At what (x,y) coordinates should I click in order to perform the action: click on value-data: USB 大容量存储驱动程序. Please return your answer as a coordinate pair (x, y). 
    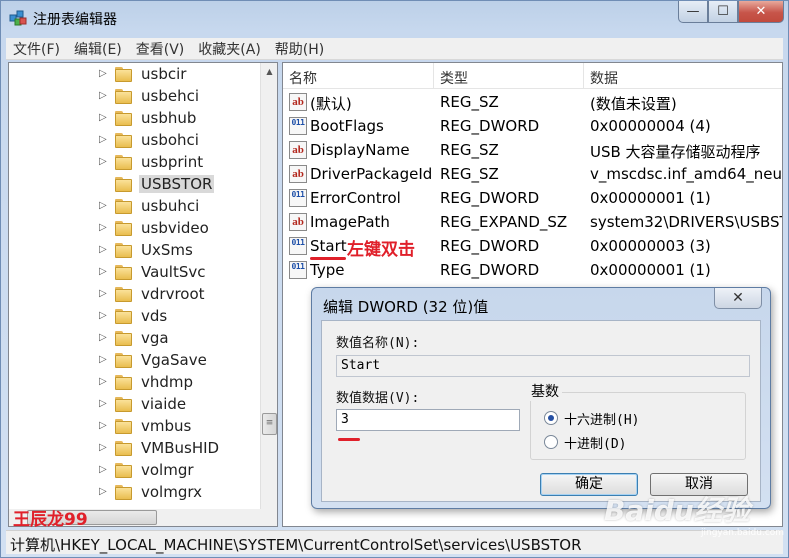
    Looking at the image, I should click on (675, 152).